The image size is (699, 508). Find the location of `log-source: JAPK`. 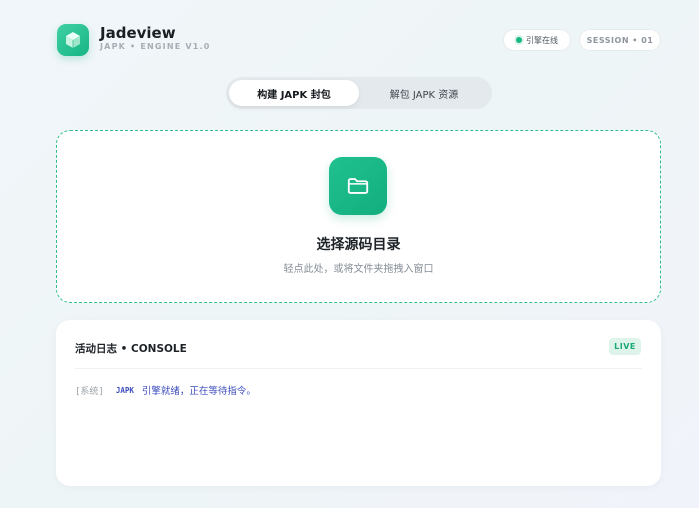

log-source: JAPK is located at coordinates (124, 390).